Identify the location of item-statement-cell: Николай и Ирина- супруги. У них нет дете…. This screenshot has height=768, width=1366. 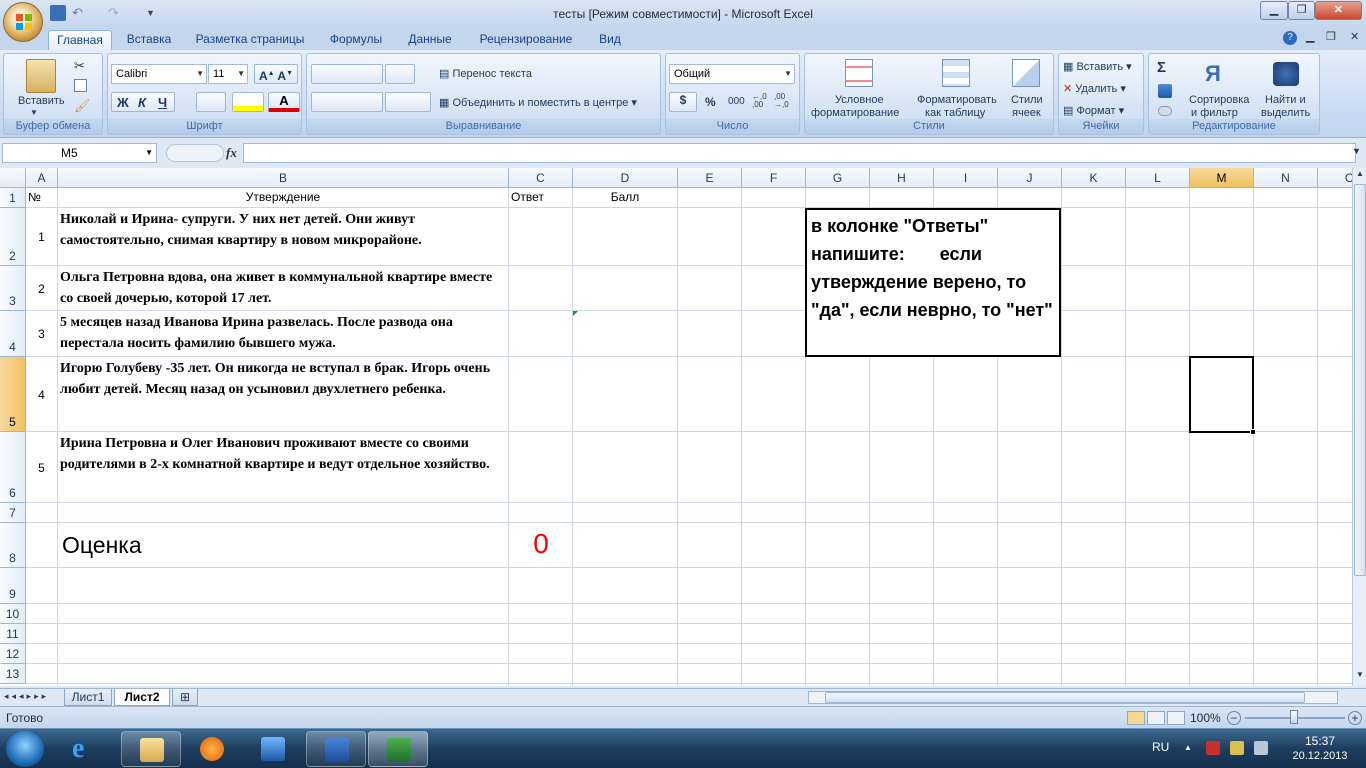
(283, 230).